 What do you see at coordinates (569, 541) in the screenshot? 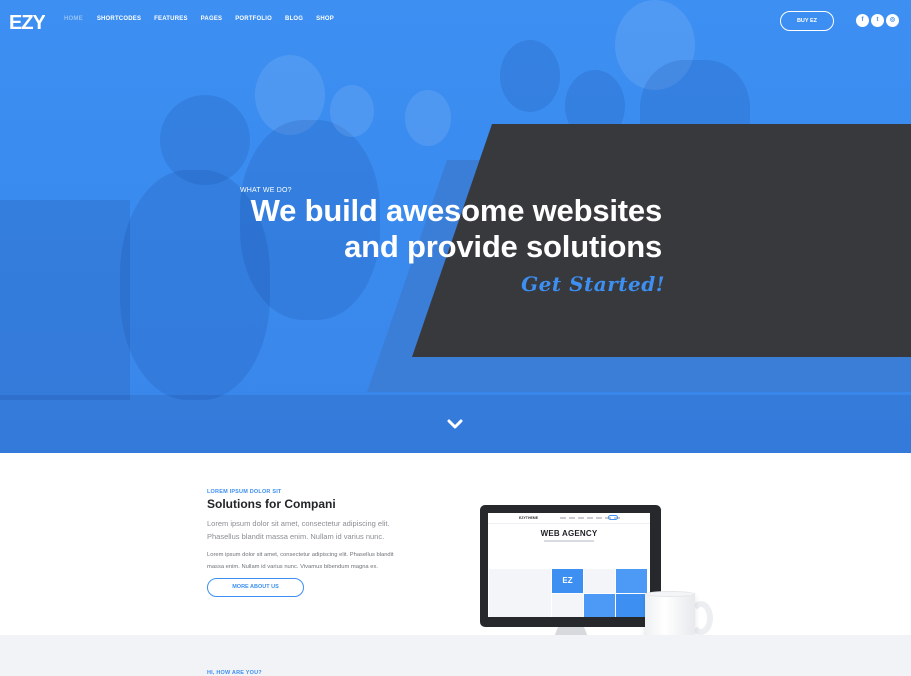
I see `mockup-subline` at bounding box center [569, 541].